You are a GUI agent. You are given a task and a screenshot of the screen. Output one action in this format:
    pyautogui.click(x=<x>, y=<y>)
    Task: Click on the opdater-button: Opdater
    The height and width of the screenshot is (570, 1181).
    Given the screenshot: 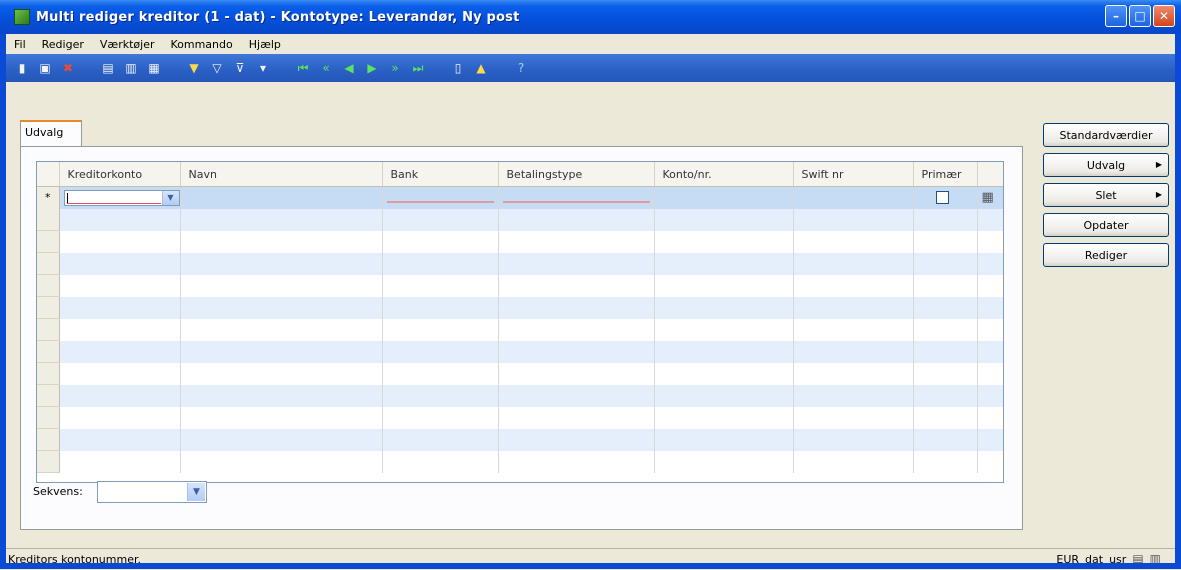 What is the action you would take?
    pyautogui.click(x=1106, y=225)
    